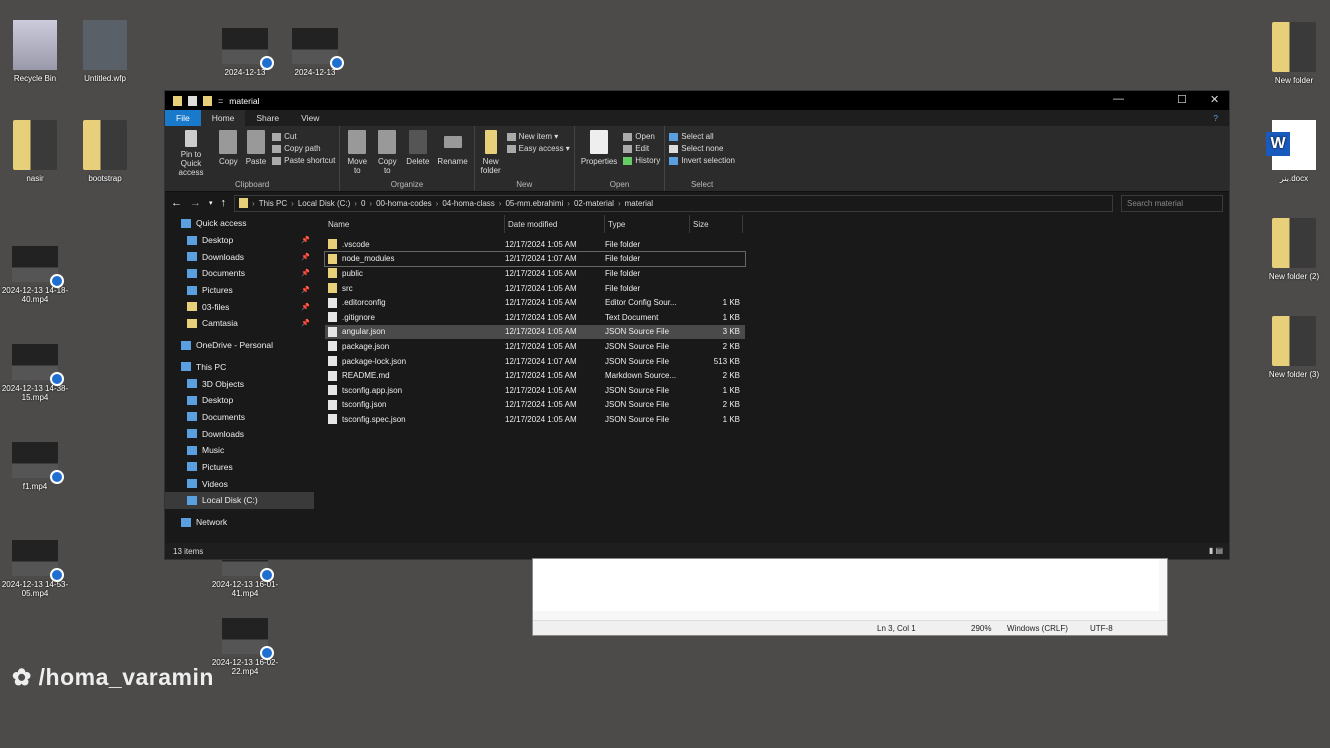 The width and height of the screenshot is (1330, 748). Describe the element at coordinates (639, 203) in the screenshot. I see `breadcrumb-item: material` at that location.